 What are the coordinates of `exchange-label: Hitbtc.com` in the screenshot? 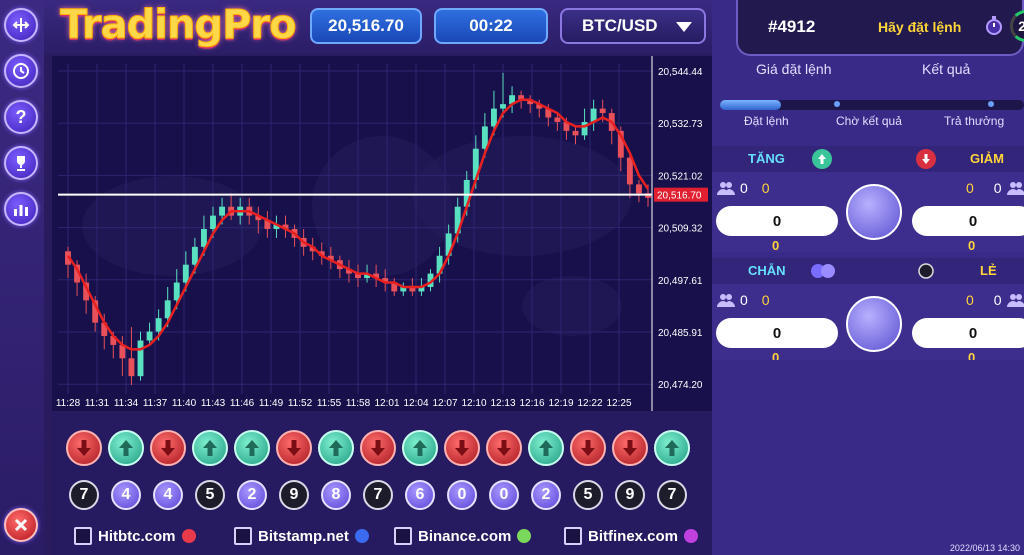 It's located at (137, 536).